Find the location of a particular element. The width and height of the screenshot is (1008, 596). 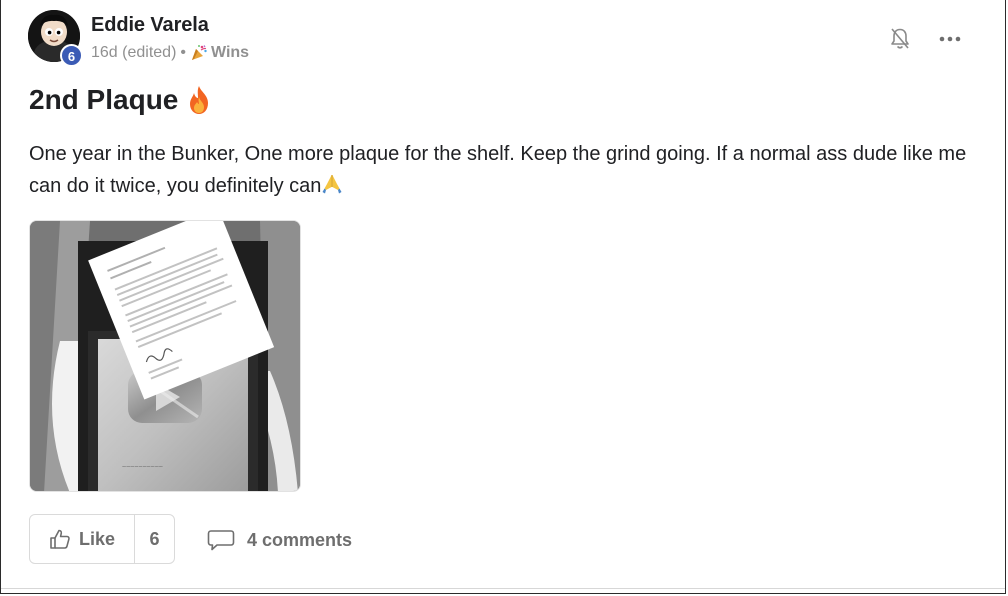

post-image: ~~~~~~~~~~ is located at coordinates (165, 356).